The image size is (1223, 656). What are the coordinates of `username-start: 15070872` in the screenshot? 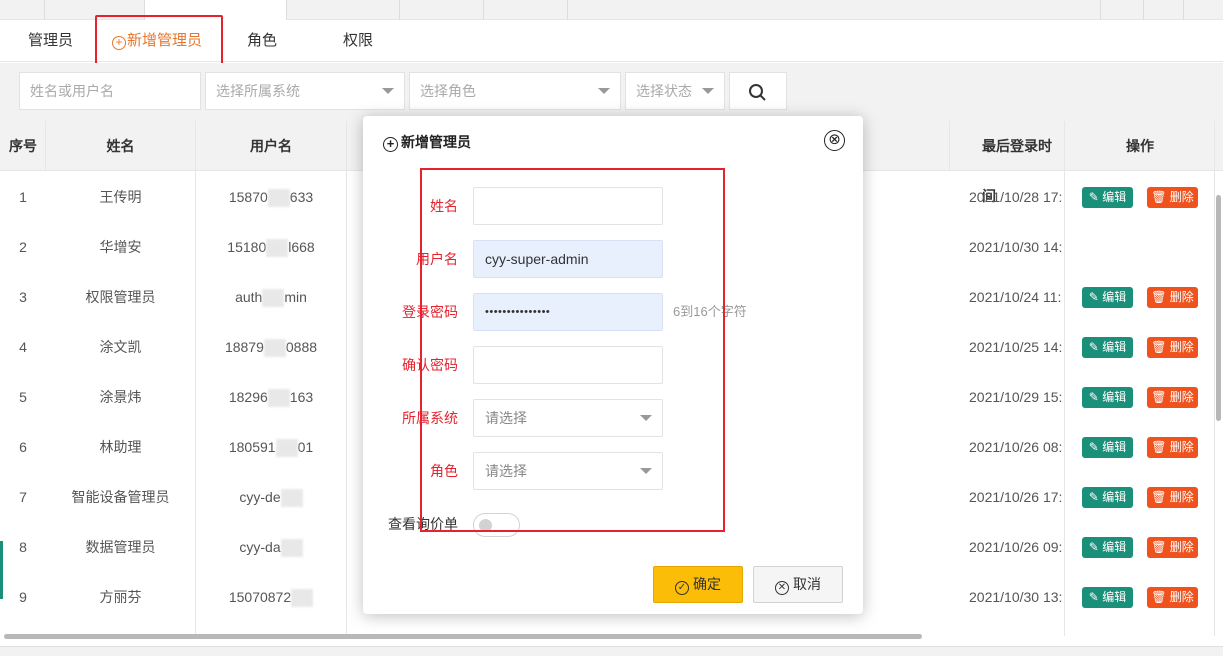 It's located at (260, 597).